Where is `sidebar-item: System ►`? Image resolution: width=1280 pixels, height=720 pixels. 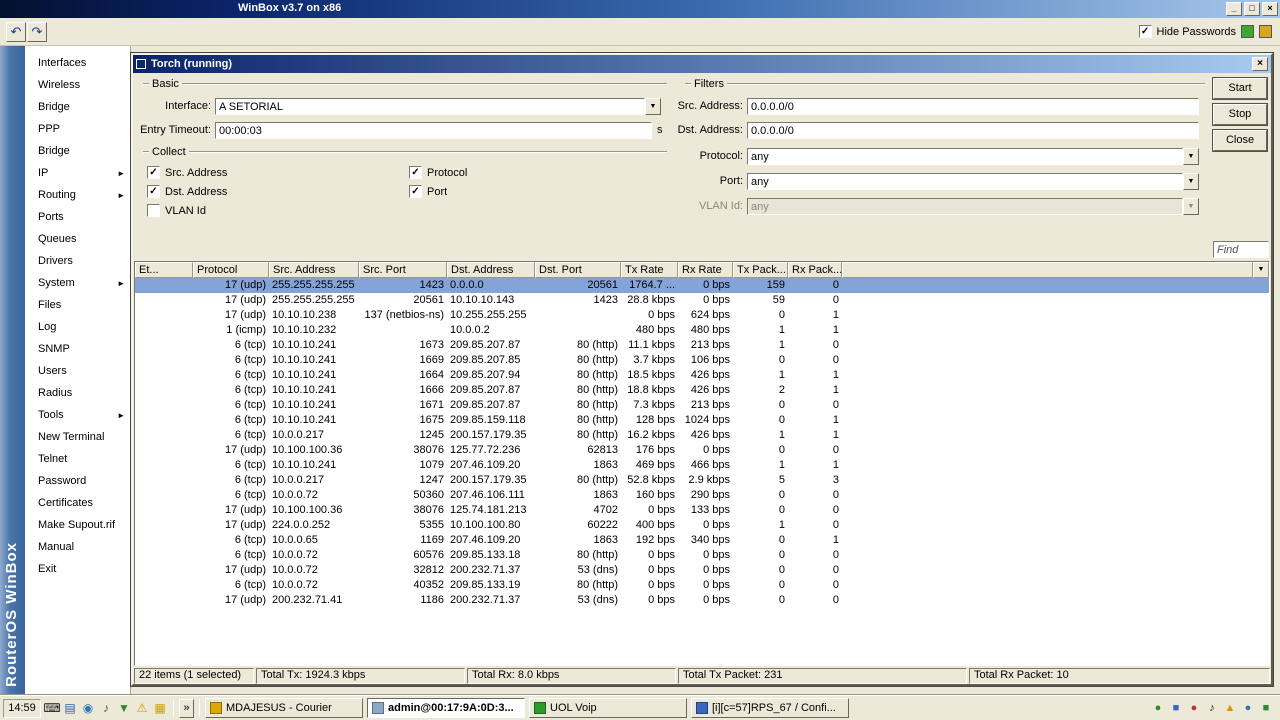
sidebar-item: System ► is located at coordinates (77, 283).